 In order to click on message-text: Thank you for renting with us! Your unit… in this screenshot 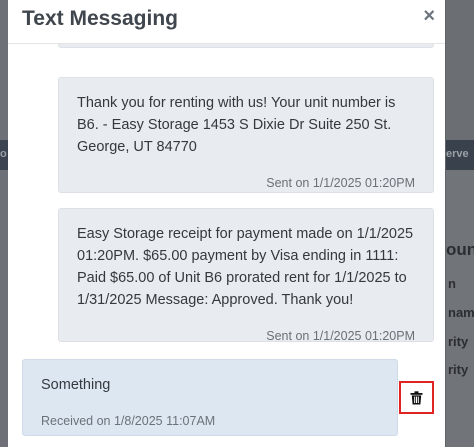, I will do `click(236, 125)`.